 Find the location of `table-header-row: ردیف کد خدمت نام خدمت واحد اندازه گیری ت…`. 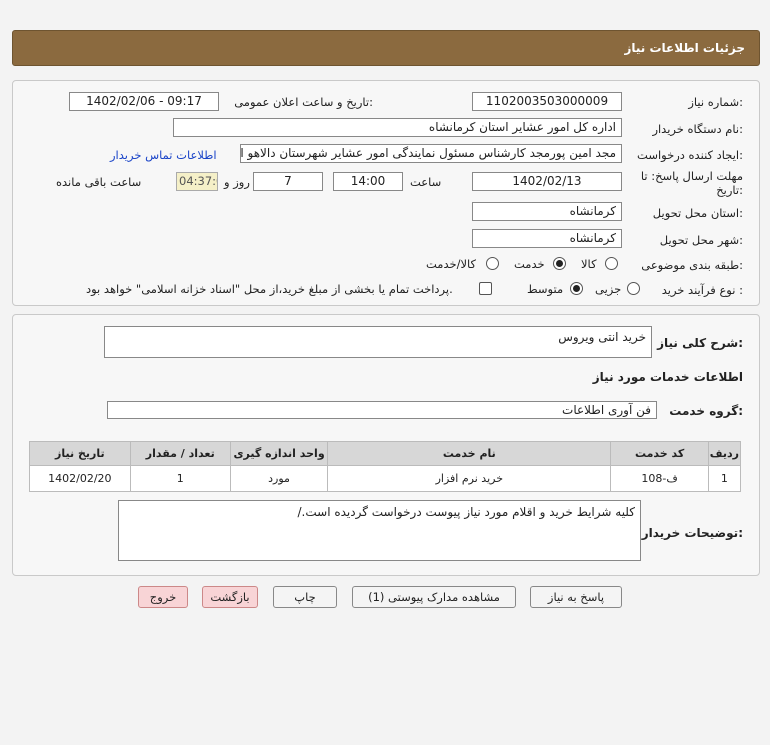

table-header-row: ردیف کد خدمت نام خدمت واحد اندازه گیری ت… is located at coordinates (385, 453).